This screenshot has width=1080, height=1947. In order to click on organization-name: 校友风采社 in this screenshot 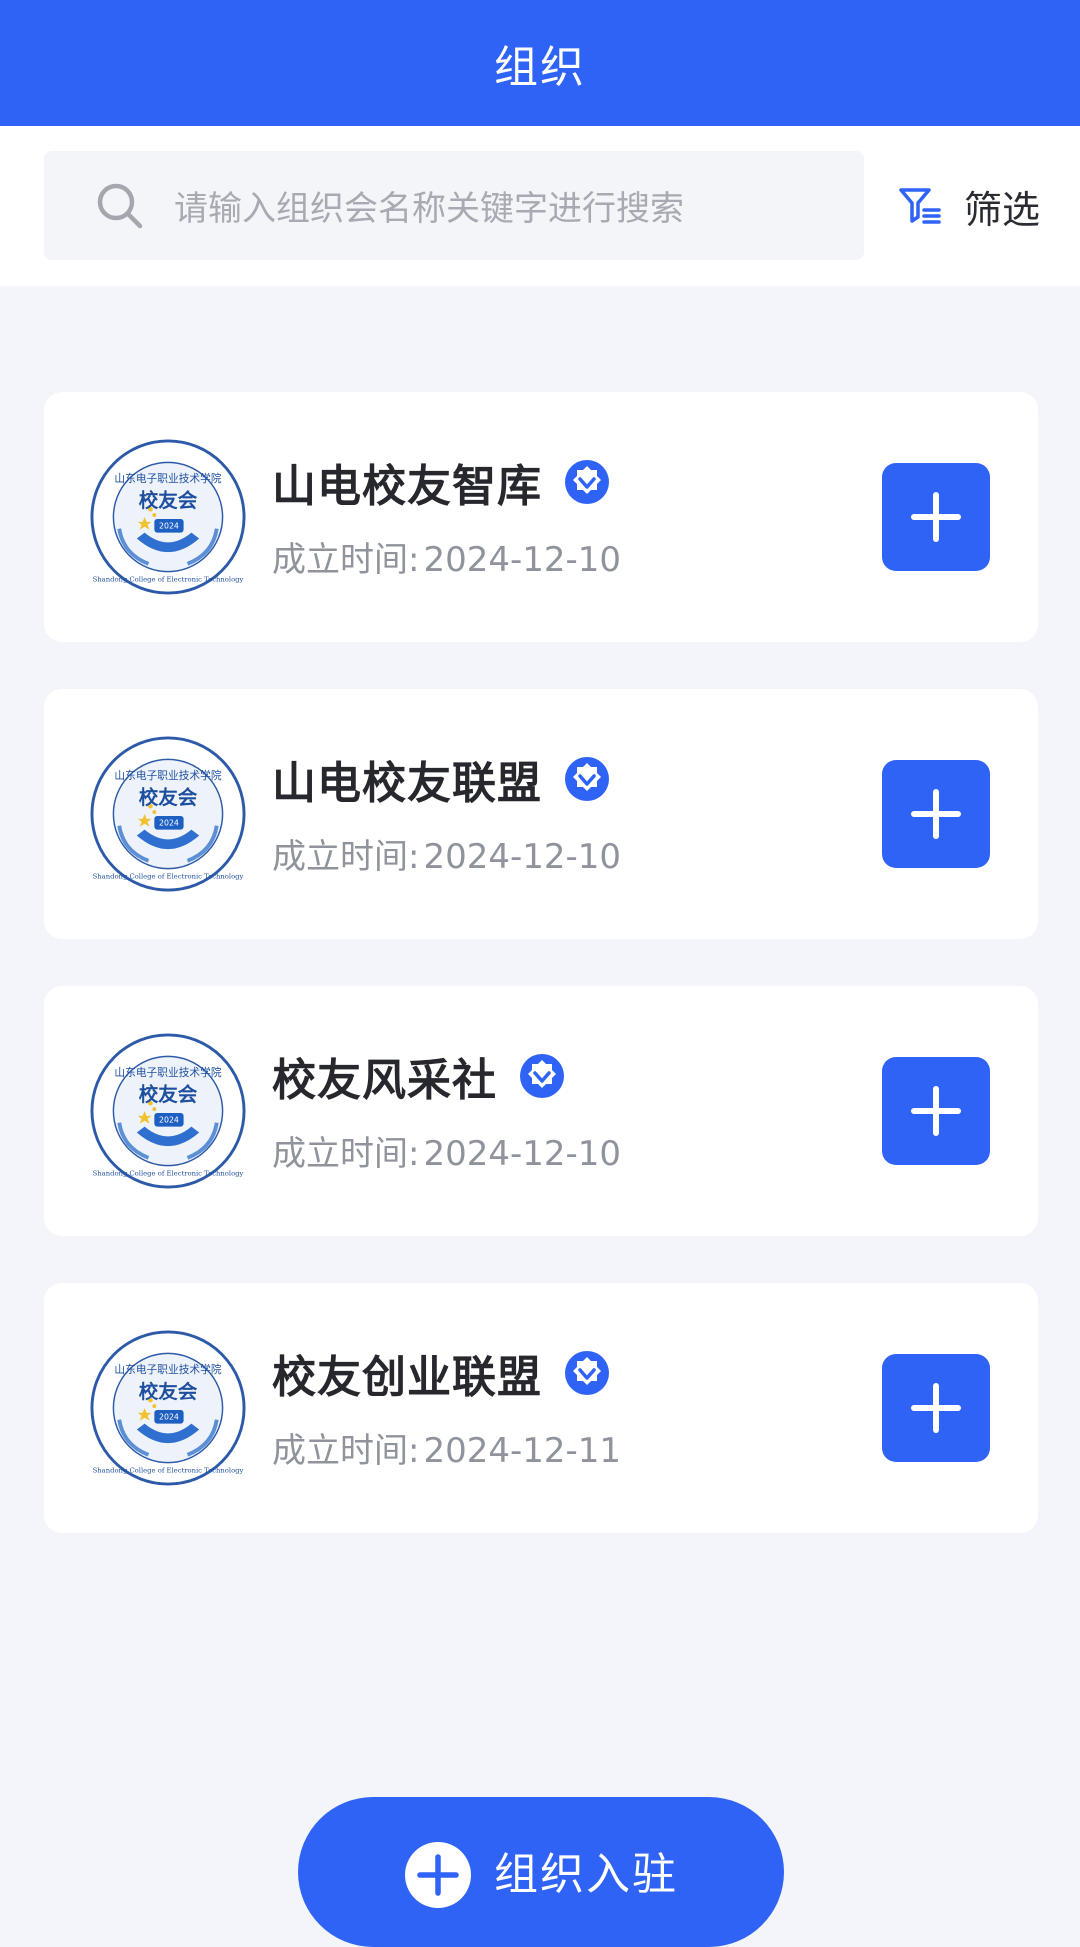, I will do `click(384, 1080)`.